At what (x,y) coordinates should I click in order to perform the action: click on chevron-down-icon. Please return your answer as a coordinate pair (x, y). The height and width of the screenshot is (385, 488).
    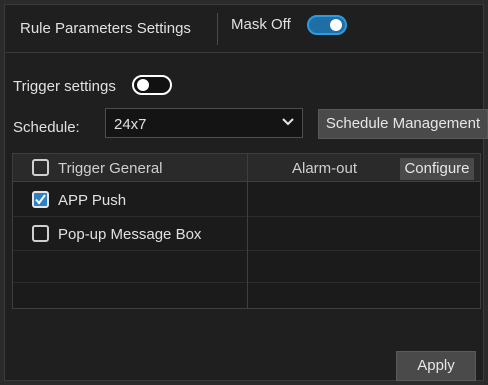
    Looking at the image, I should click on (288, 122).